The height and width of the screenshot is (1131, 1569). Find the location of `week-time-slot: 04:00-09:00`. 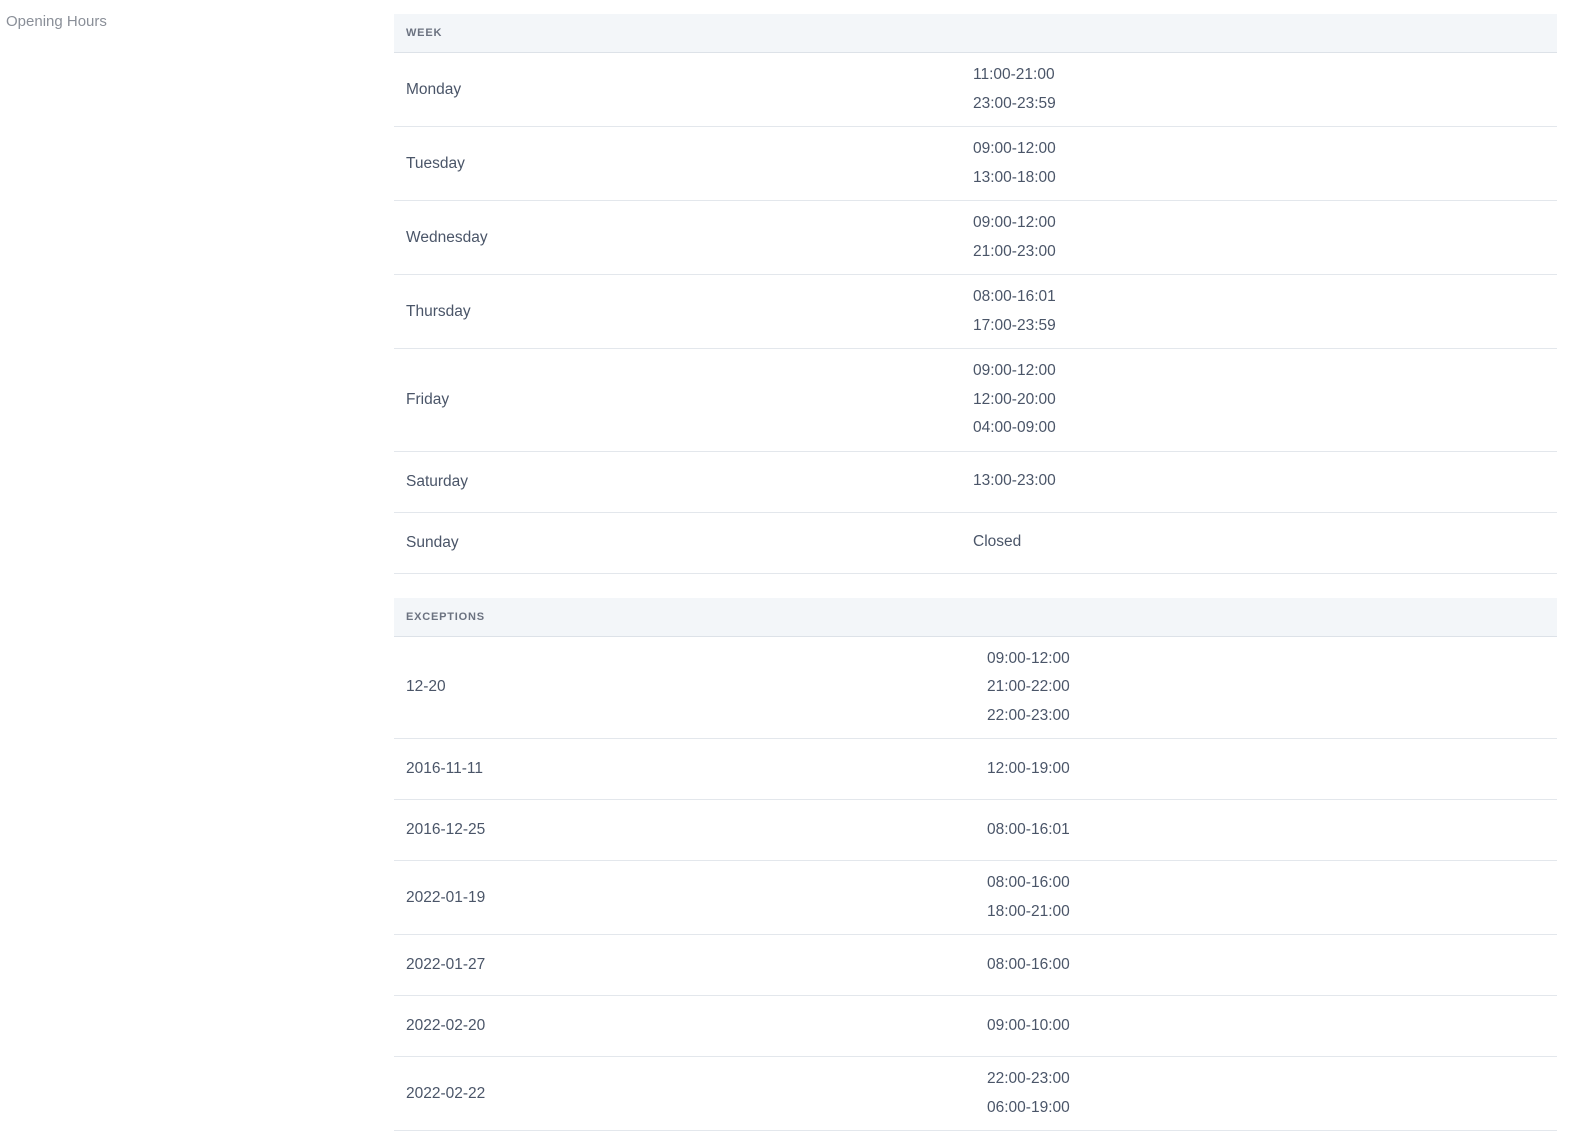

week-time-slot: 04:00-09:00 is located at coordinates (1259, 428).